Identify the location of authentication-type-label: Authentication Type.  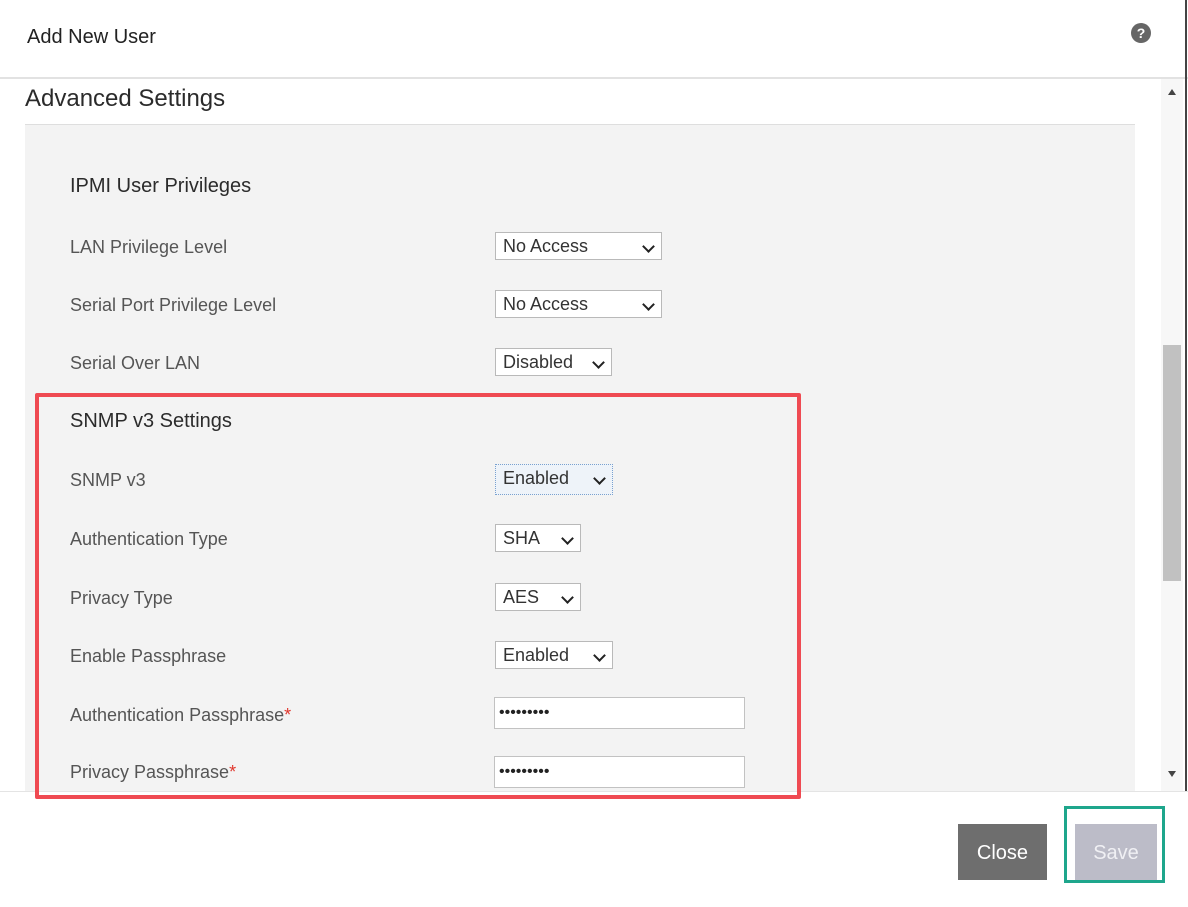
(149, 539).